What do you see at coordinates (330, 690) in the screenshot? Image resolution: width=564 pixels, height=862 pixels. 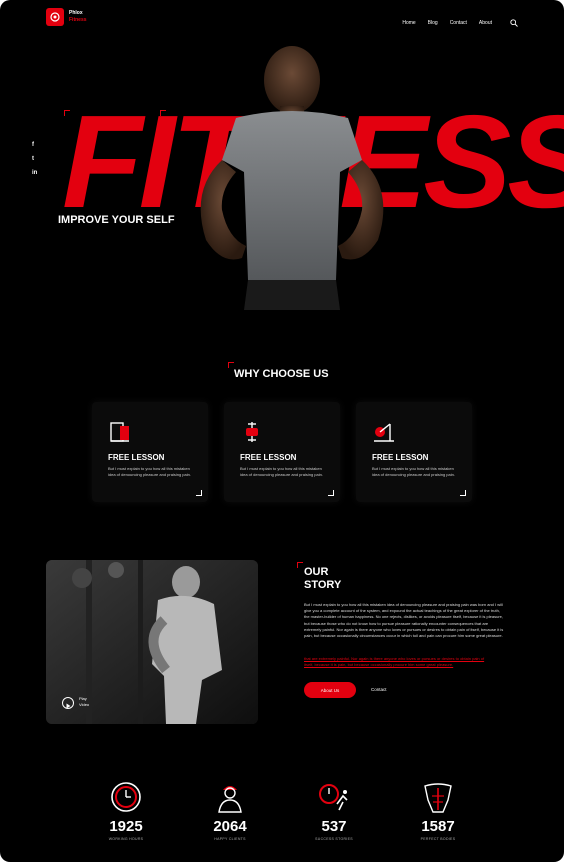 I see `about-us-button: About Us` at bounding box center [330, 690].